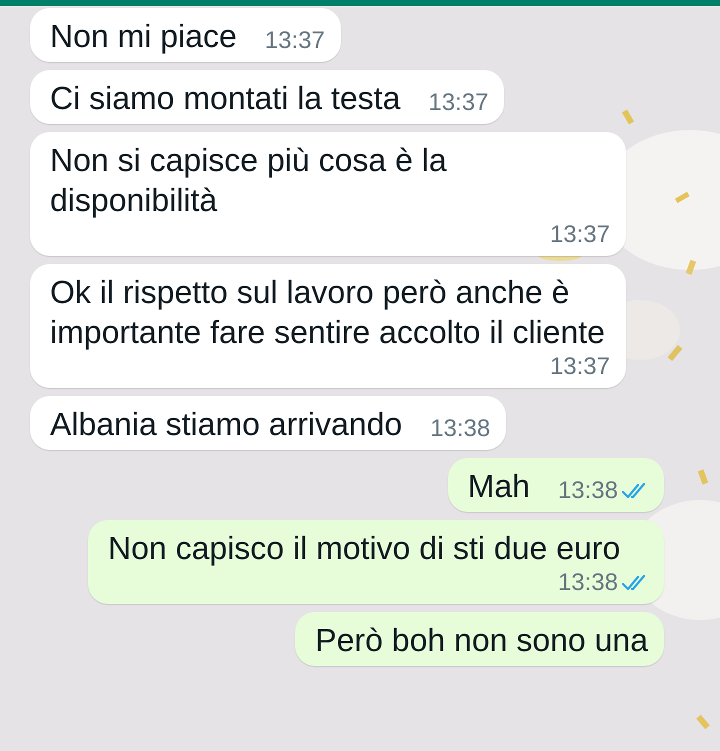  I want to click on message-text: Non capisco il motivo di sti due euro, so click(364, 548).